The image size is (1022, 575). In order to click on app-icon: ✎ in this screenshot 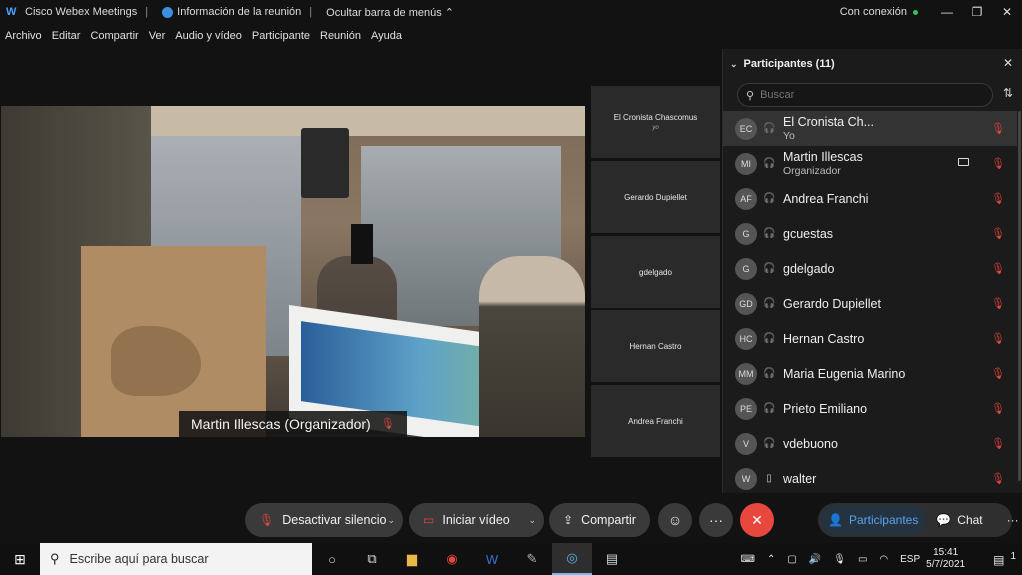, I will do `click(532, 559)`.